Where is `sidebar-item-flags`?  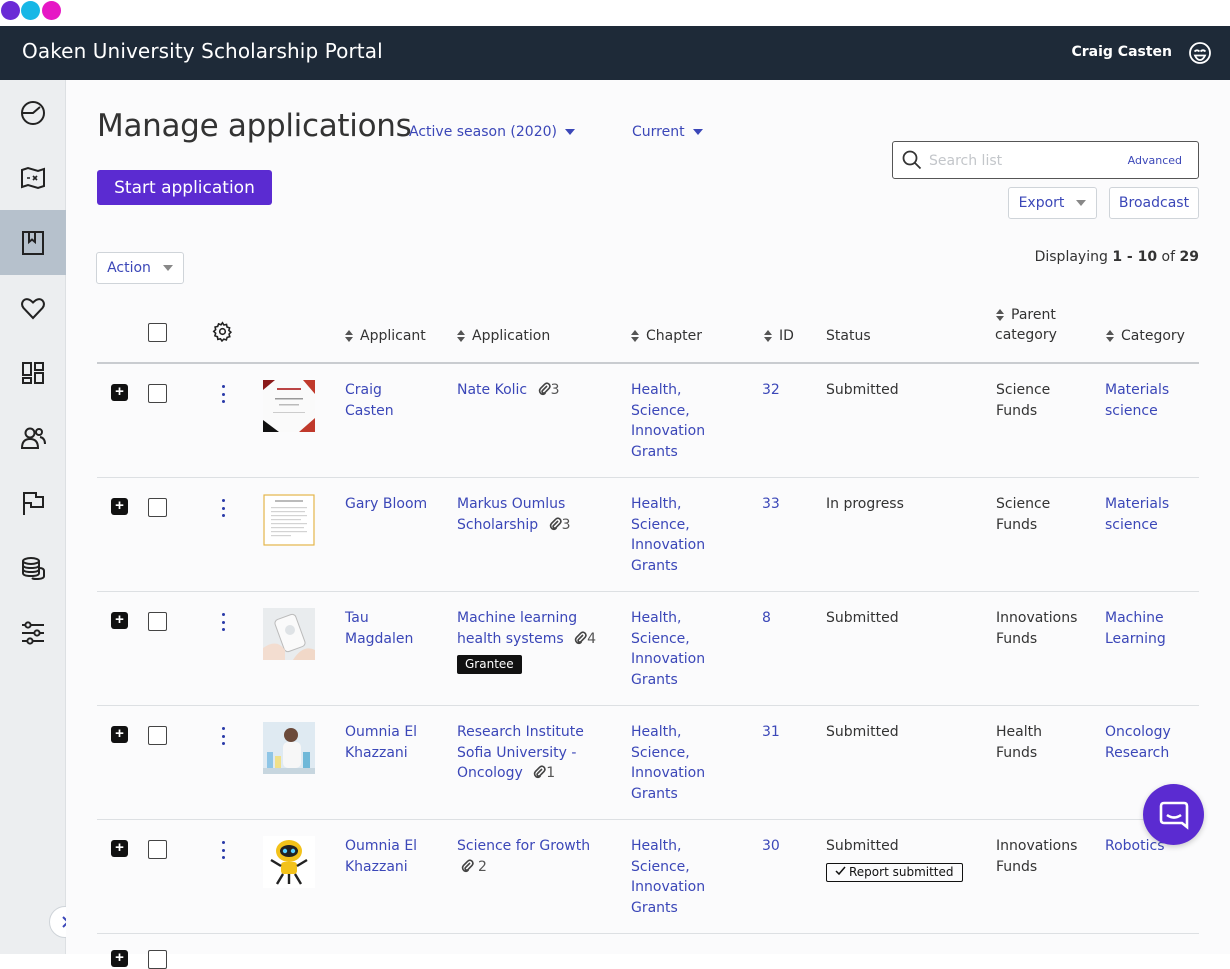 sidebar-item-flags is located at coordinates (33, 502).